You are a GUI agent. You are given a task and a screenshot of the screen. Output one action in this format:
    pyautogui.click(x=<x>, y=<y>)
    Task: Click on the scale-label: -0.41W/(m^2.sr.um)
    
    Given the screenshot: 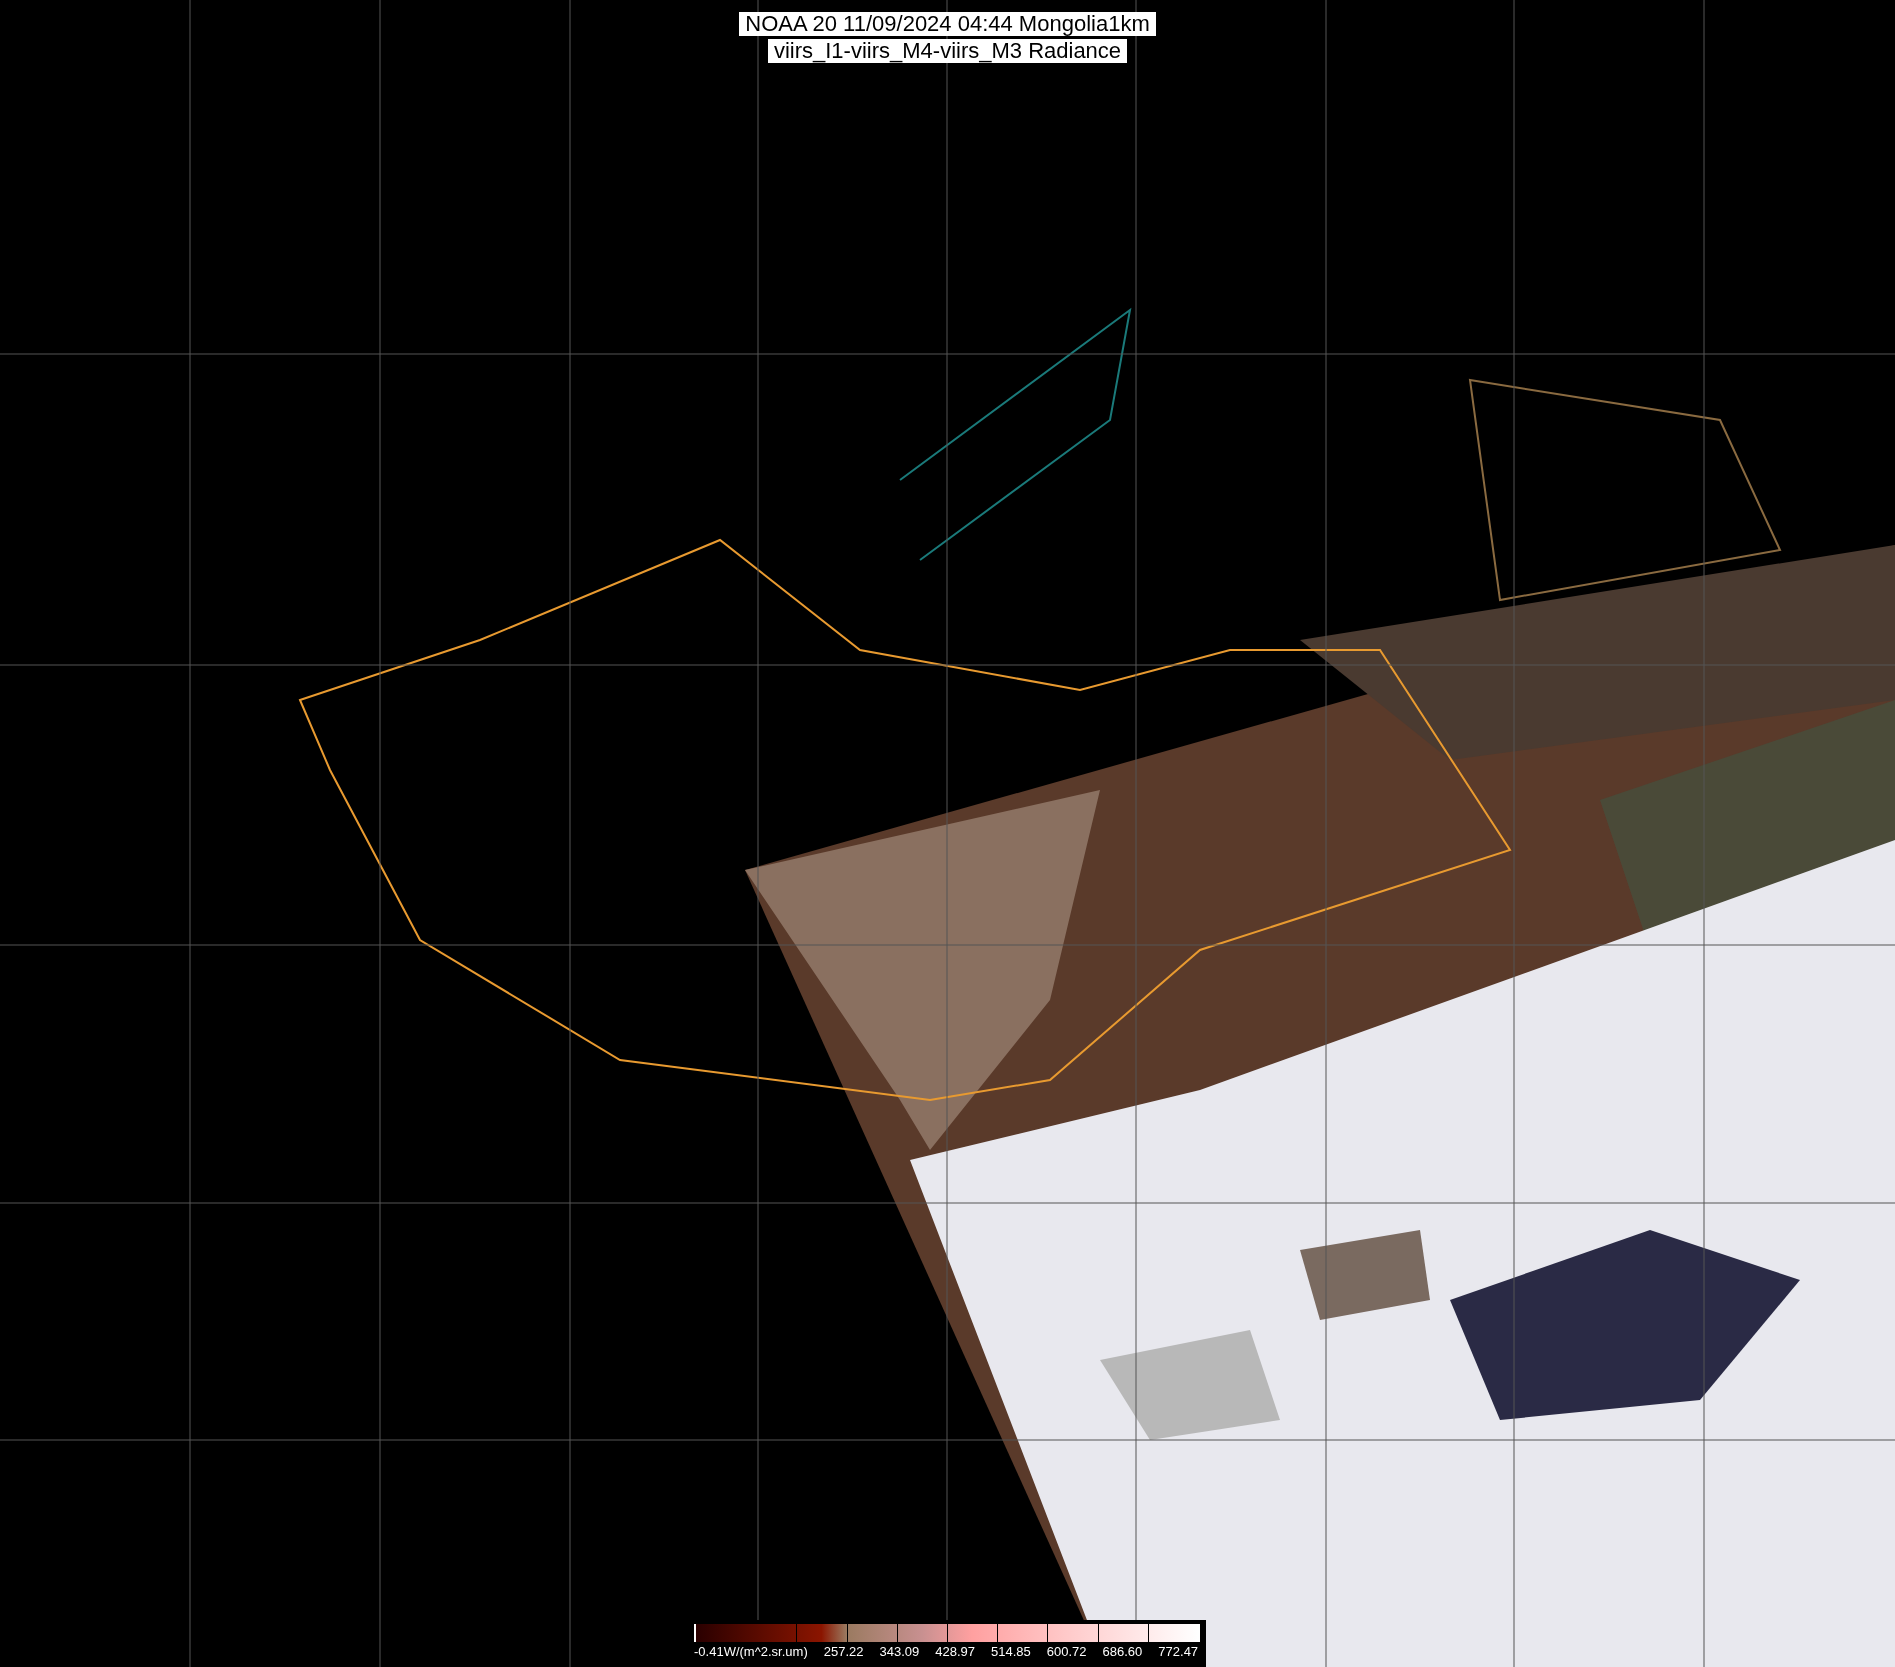 What is the action you would take?
    pyautogui.click(x=751, y=1651)
    